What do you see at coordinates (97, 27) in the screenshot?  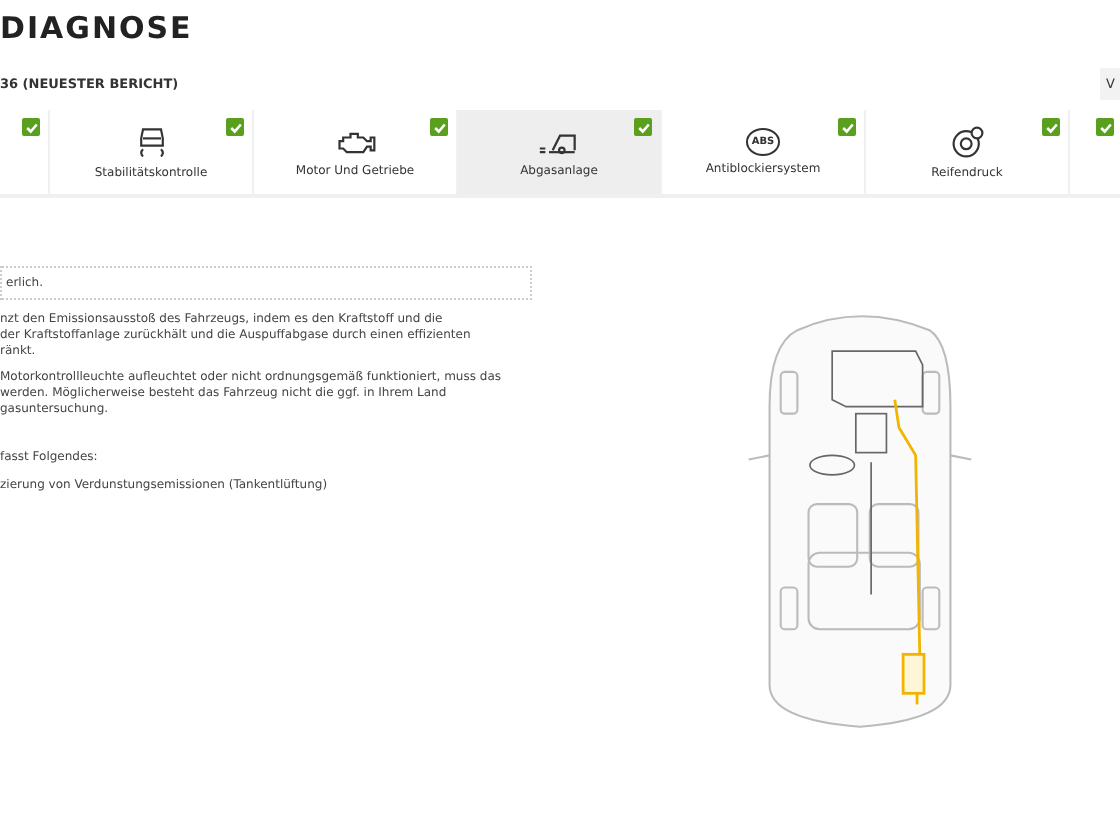 I see `page-title: DIAGNOSE` at bounding box center [97, 27].